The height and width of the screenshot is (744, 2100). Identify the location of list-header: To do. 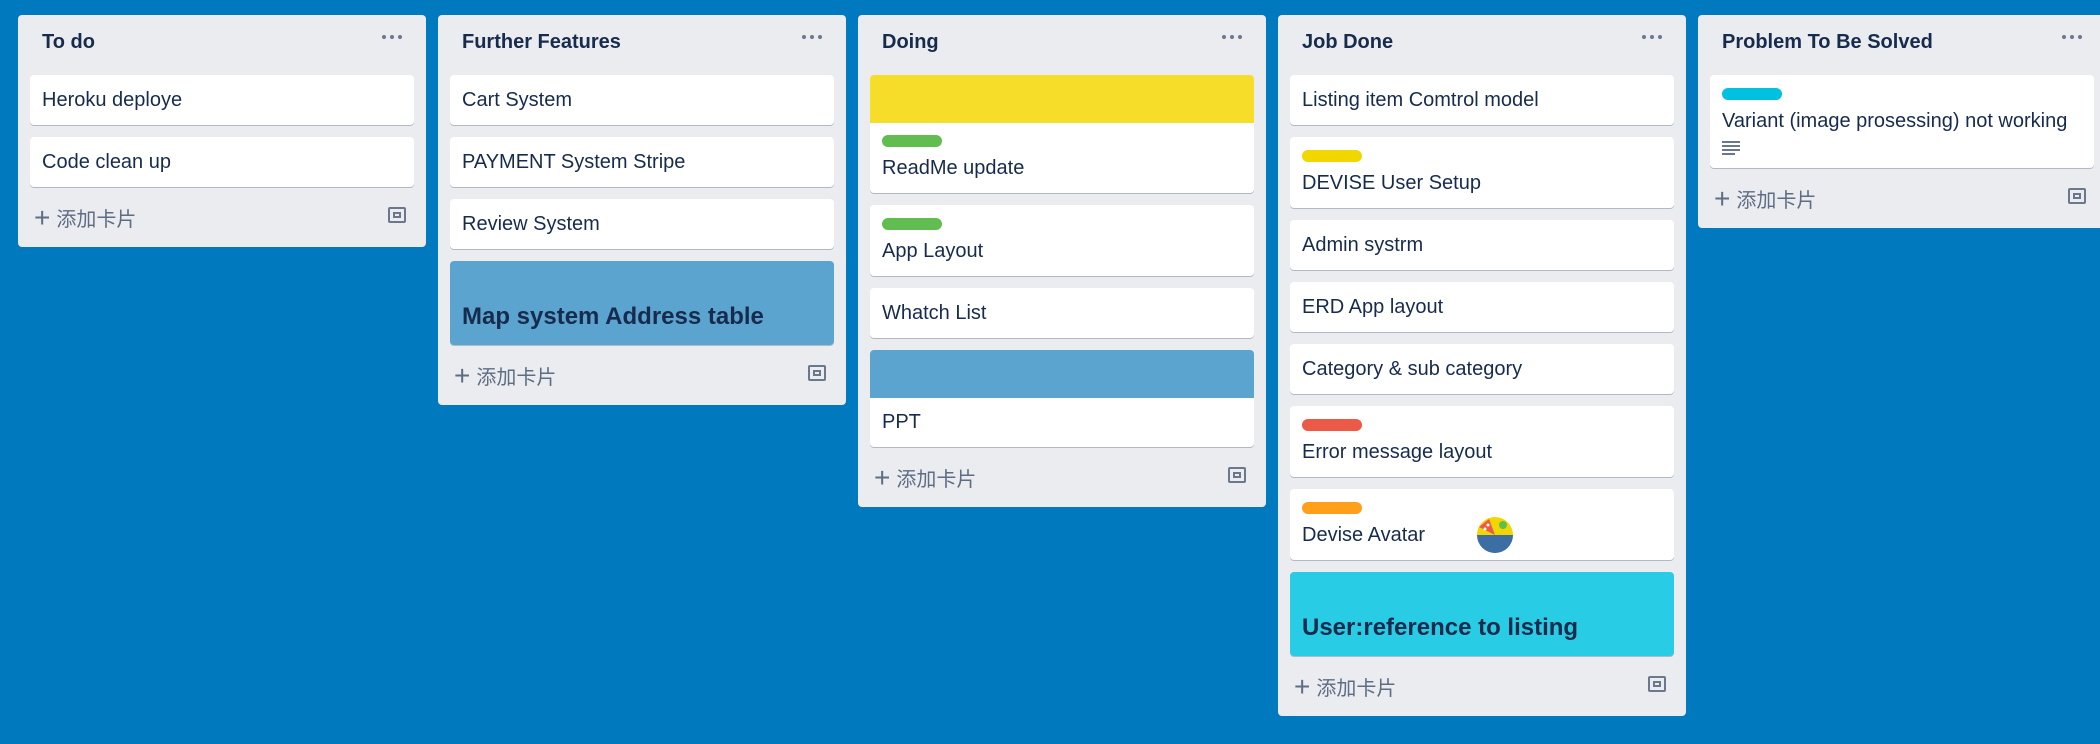
(222, 45).